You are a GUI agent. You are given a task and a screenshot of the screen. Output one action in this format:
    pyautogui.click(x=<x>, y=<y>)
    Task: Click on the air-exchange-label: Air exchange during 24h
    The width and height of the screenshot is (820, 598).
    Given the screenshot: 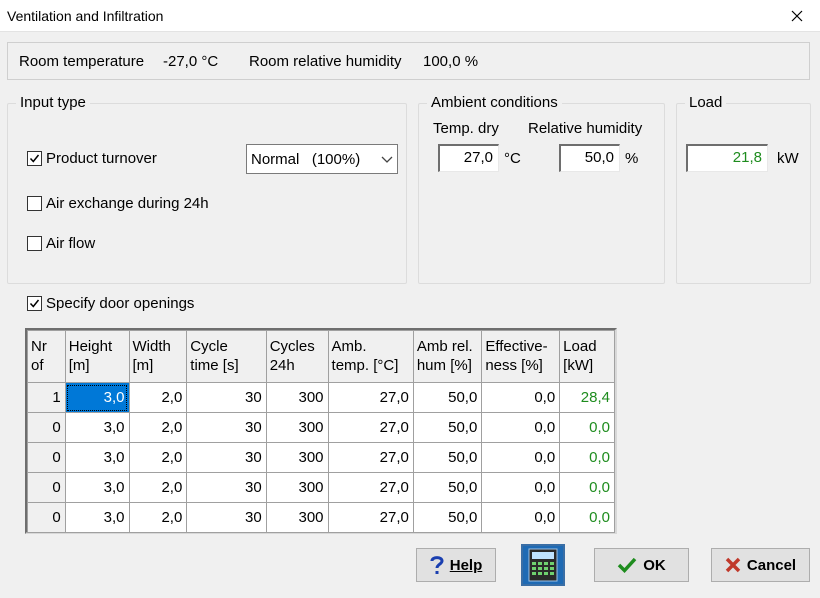 What is the action you would take?
    pyautogui.click(x=127, y=203)
    